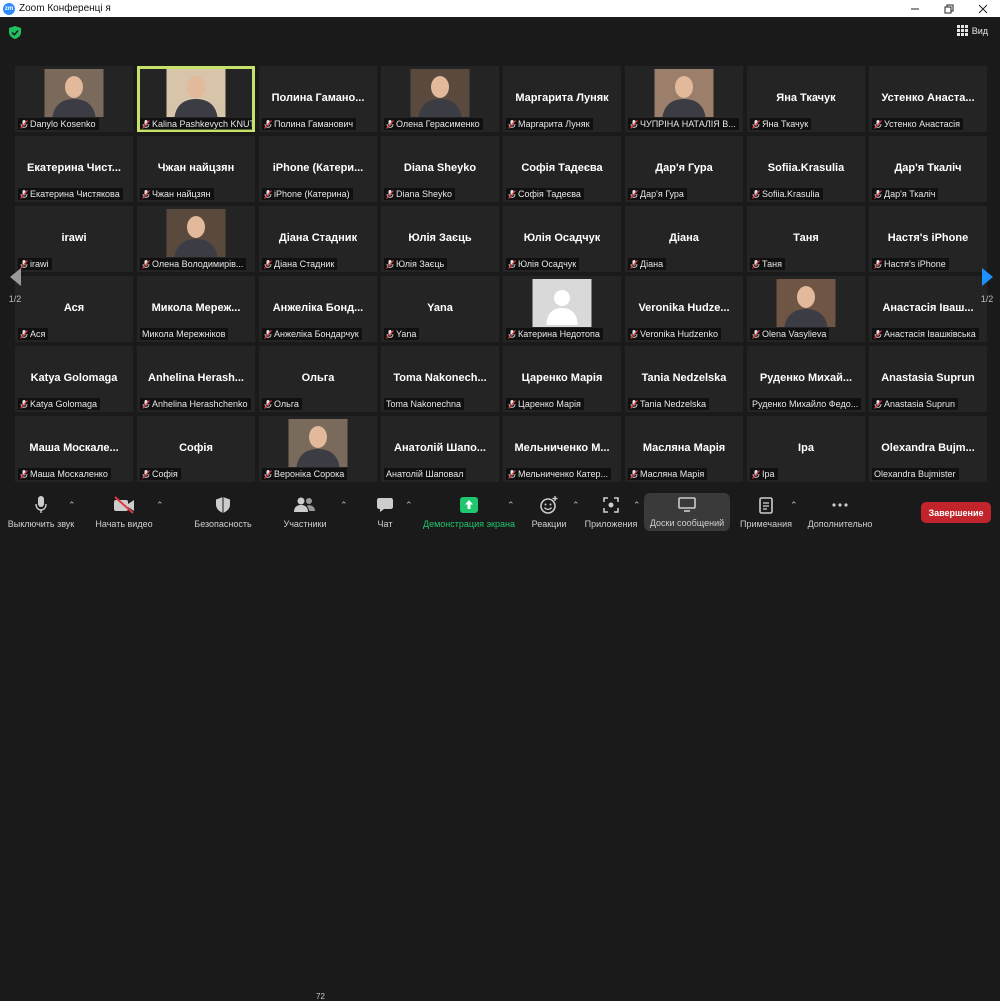 The image size is (1000, 1001). I want to click on participant-tile: Danylo Kosenko, so click(74, 99).